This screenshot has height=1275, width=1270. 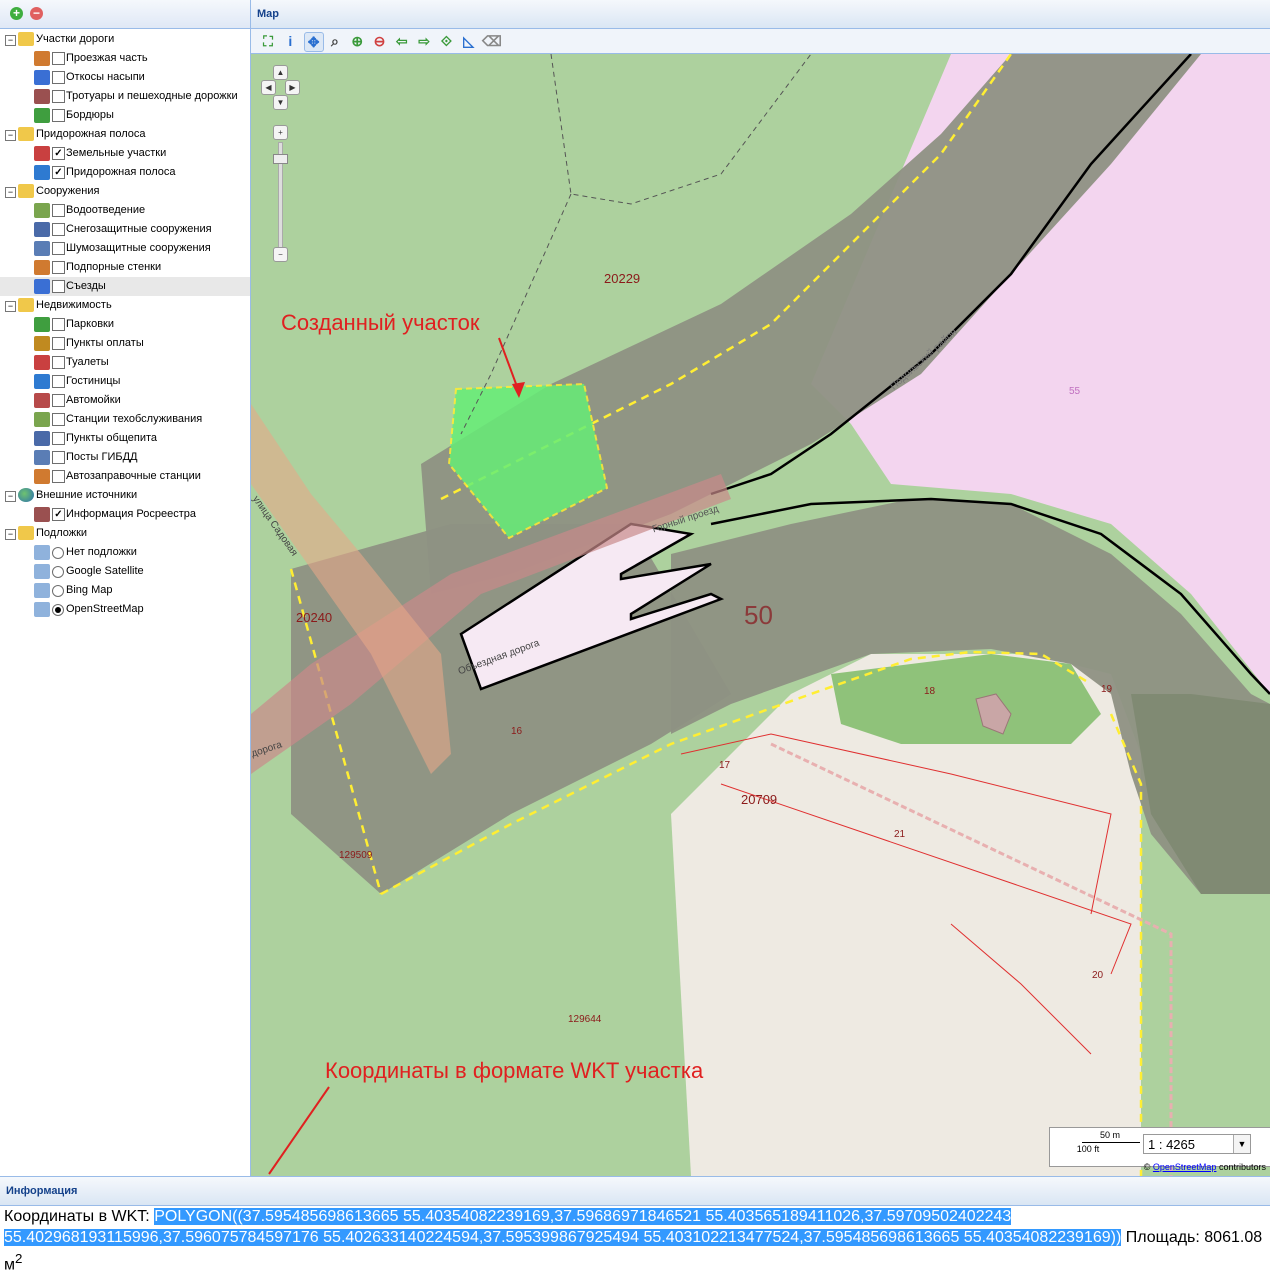 I want to click on tree-group-0: − Участки дороги, so click(x=125, y=39).